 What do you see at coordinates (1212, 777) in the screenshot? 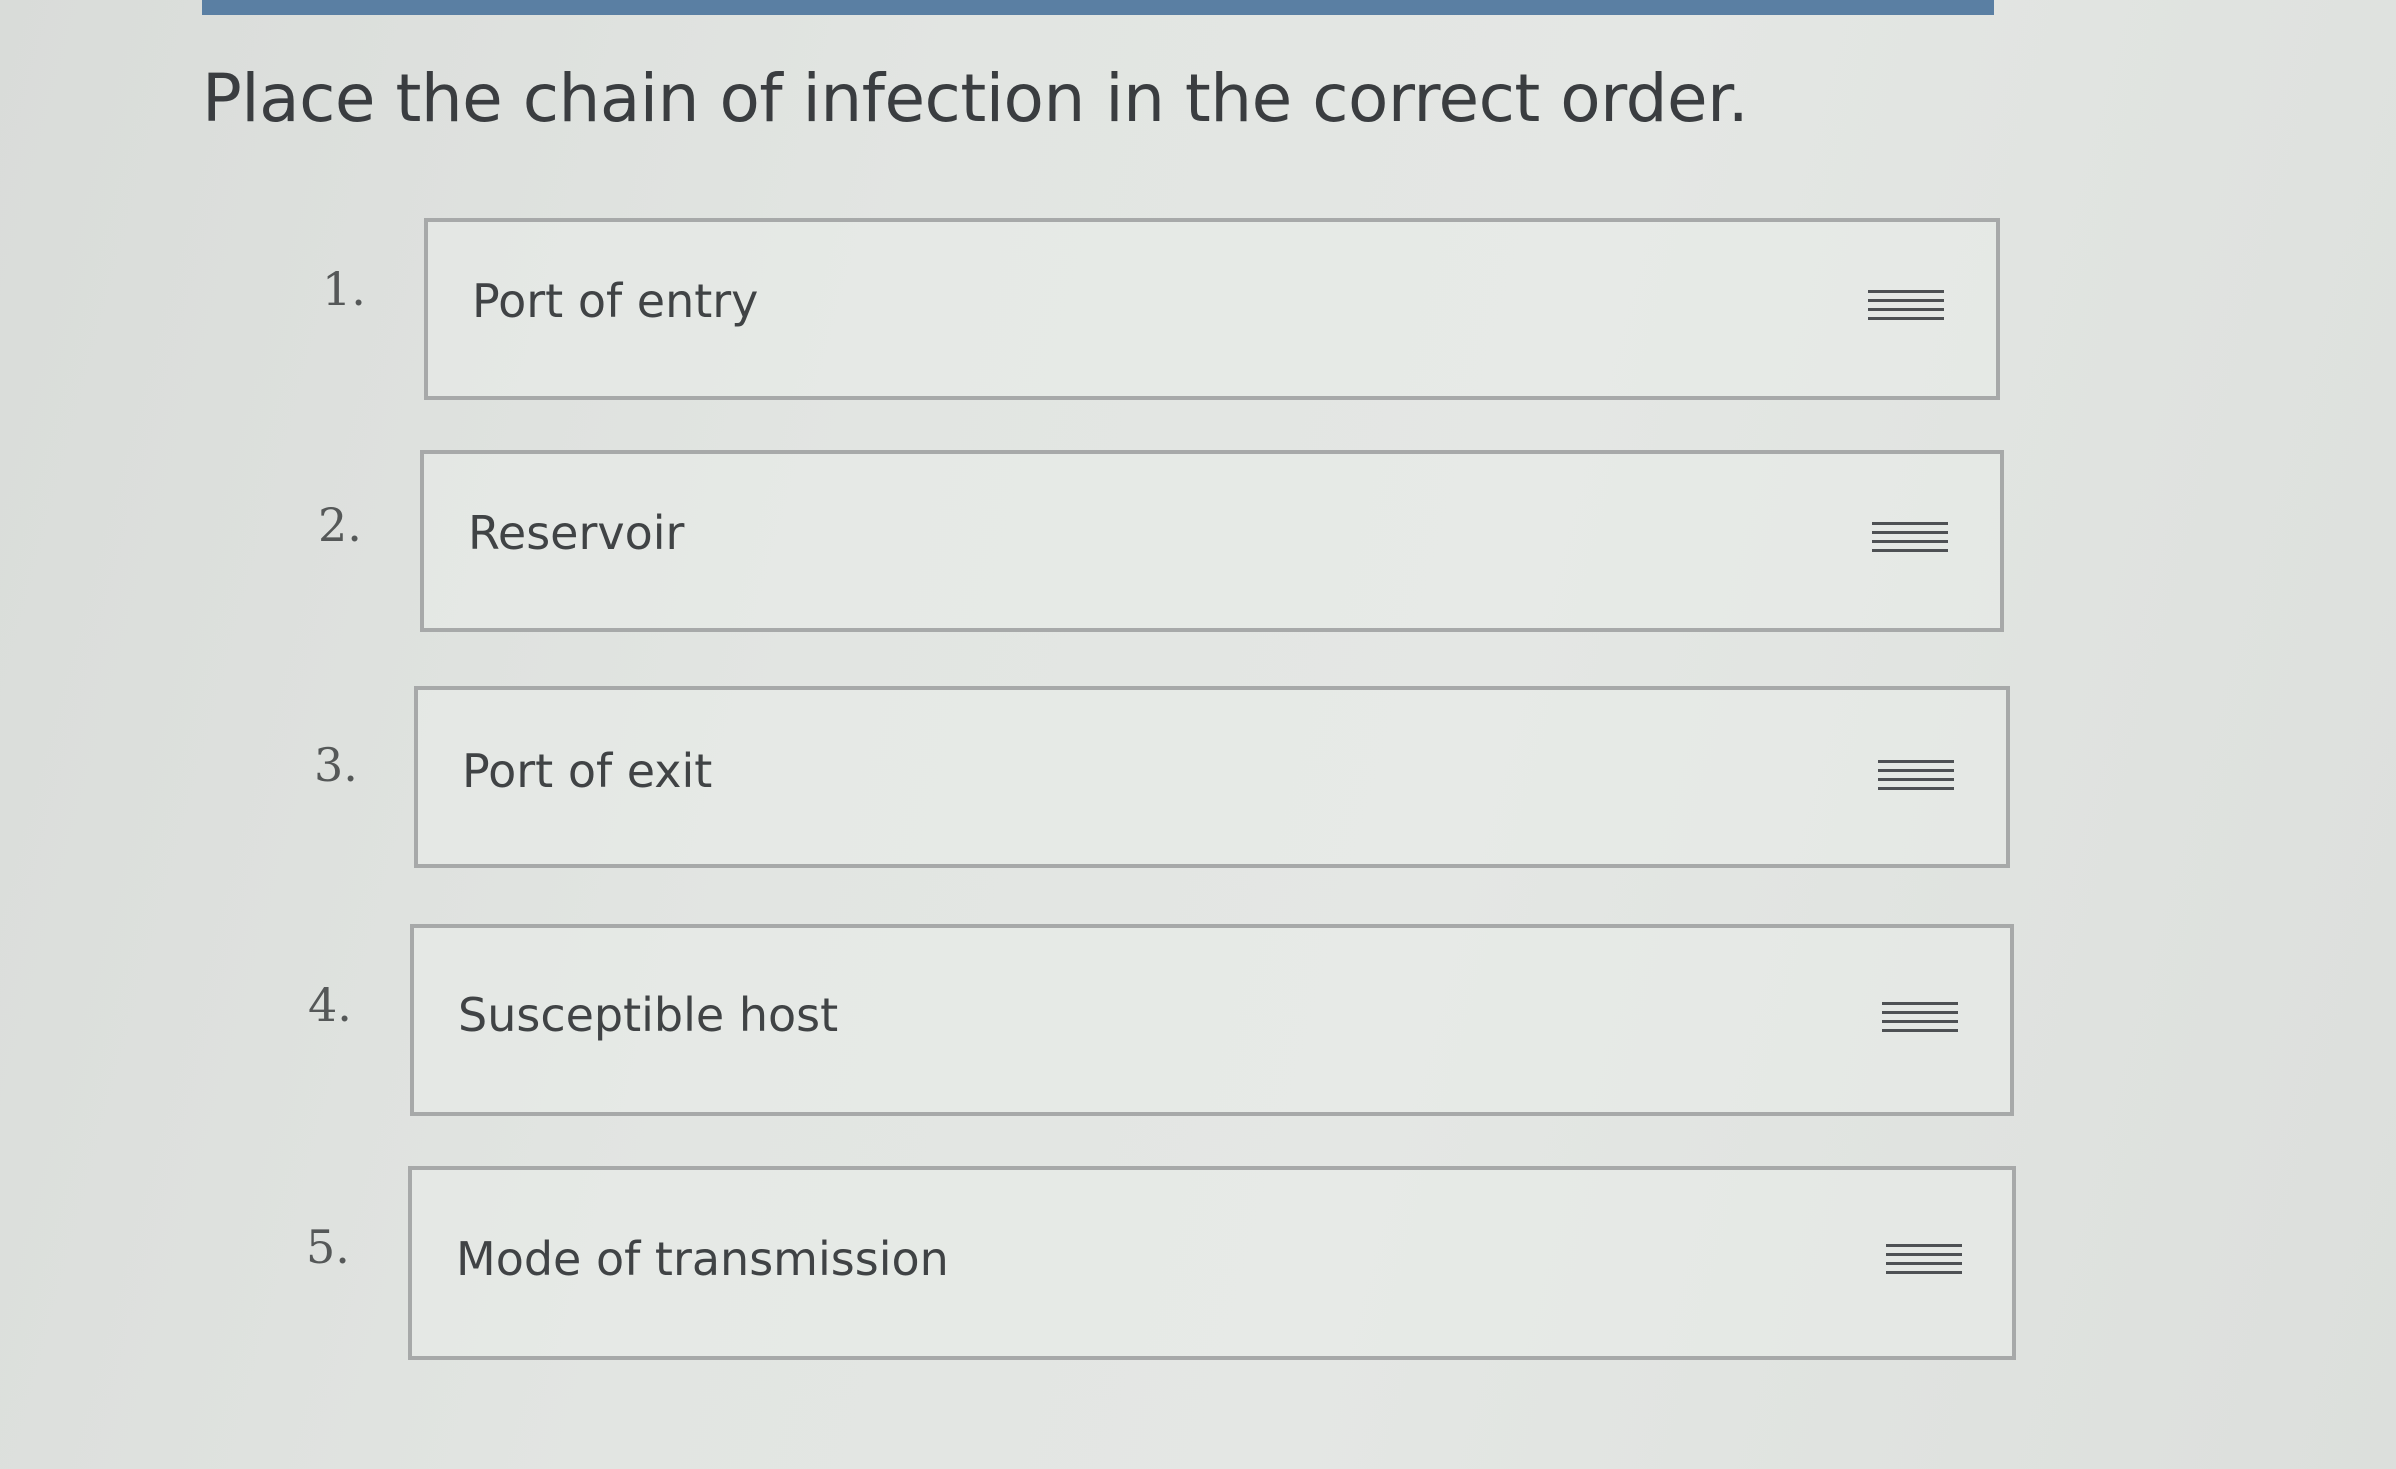
I see `draggable-card-port-of-exit: Port of exit` at bounding box center [1212, 777].